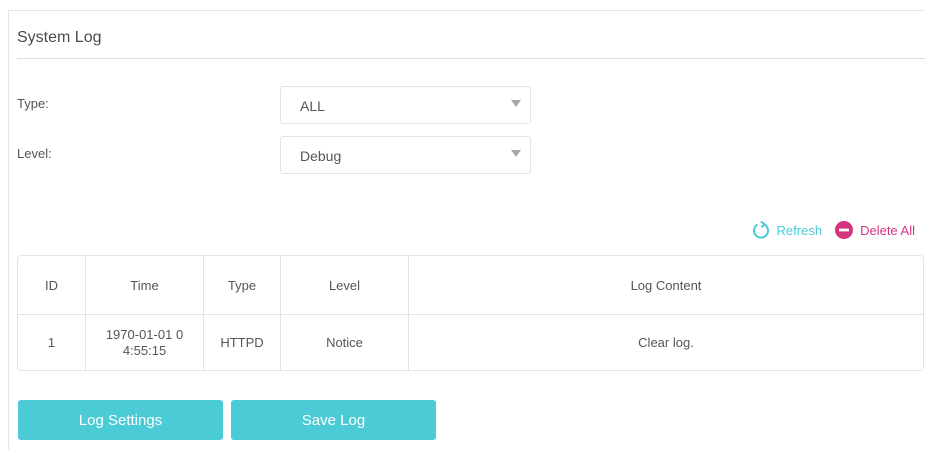  Describe the element at coordinates (666, 285) in the screenshot. I see `column-header-log-content: Log Content` at that location.